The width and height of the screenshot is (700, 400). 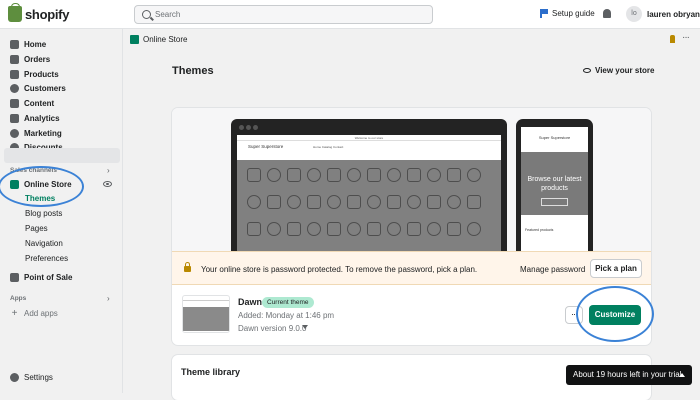 What do you see at coordinates (14, 44) in the screenshot?
I see `home-icon` at bounding box center [14, 44].